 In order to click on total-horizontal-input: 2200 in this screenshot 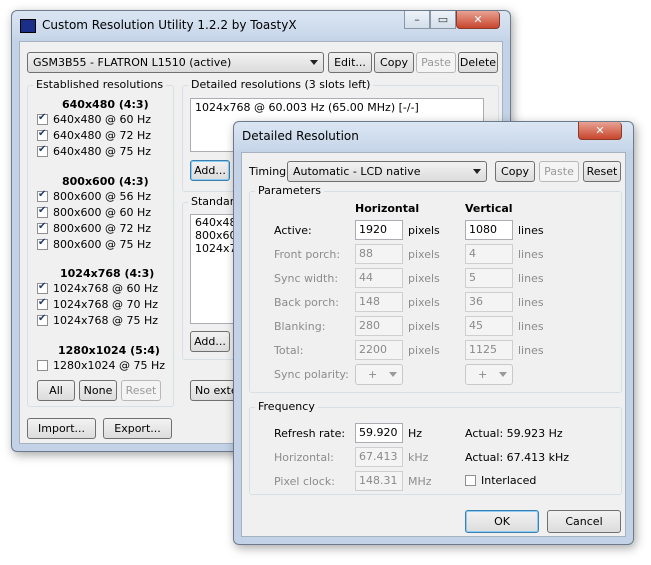, I will do `click(379, 350)`.